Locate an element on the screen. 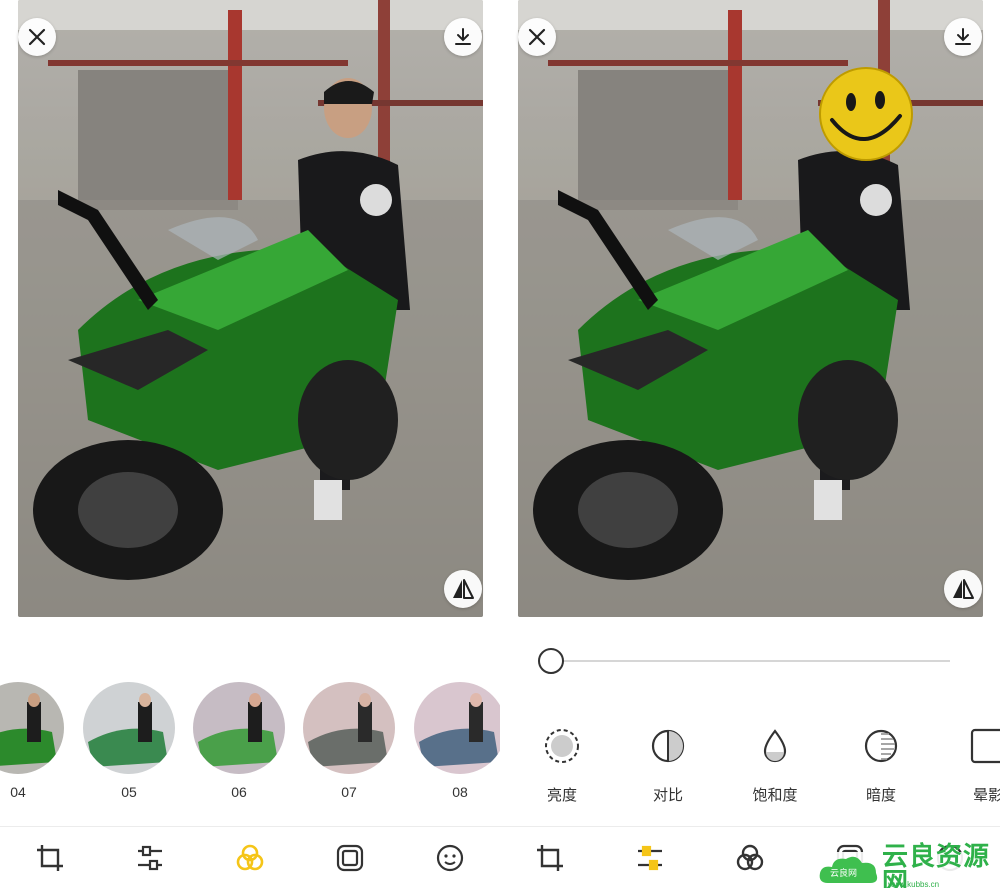 Image resolution: width=1000 pixels, height=888 pixels. intensity-slider is located at coordinates (744, 661).